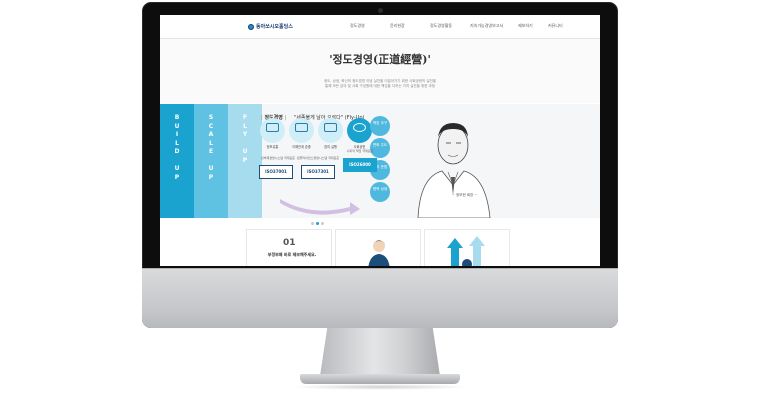 The width and height of the screenshot is (760, 400). Describe the element at coordinates (272, 147) in the screenshot. I see `circle-label: 정보유통` at that location.